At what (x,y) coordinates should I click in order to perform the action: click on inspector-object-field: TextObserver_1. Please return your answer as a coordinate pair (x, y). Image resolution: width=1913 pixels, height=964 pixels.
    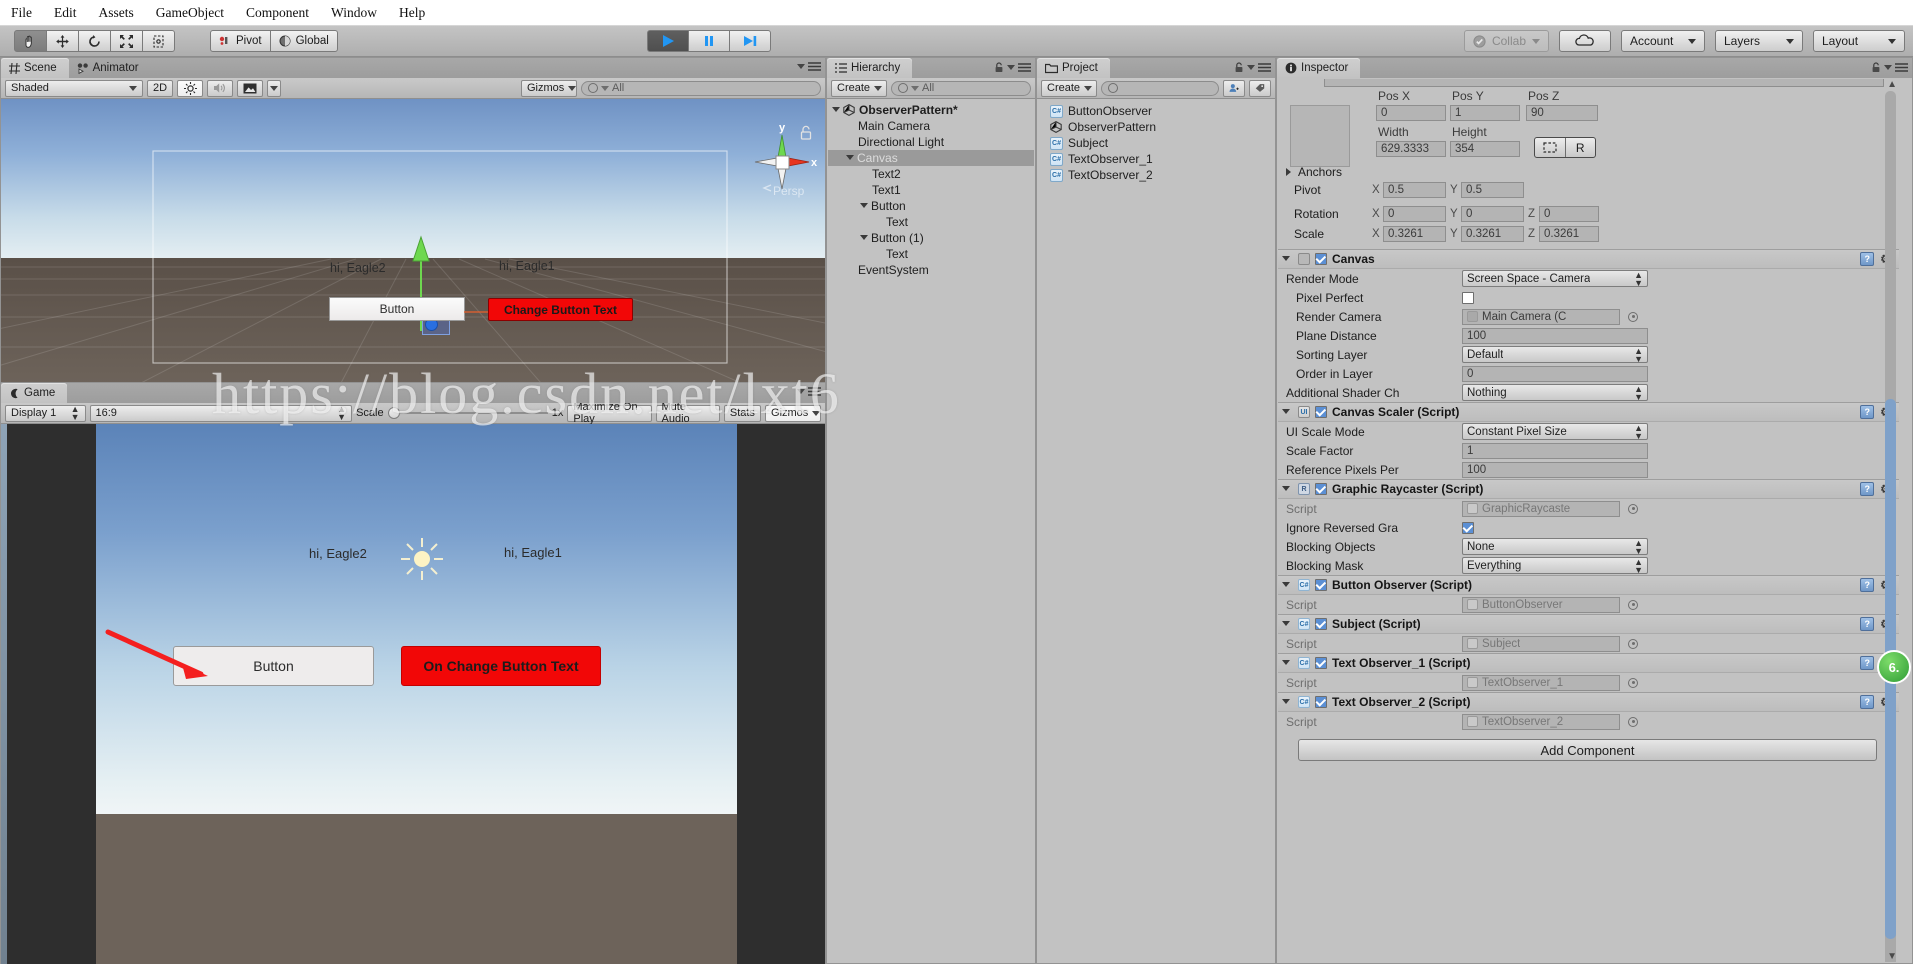
    Looking at the image, I should click on (1541, 682).